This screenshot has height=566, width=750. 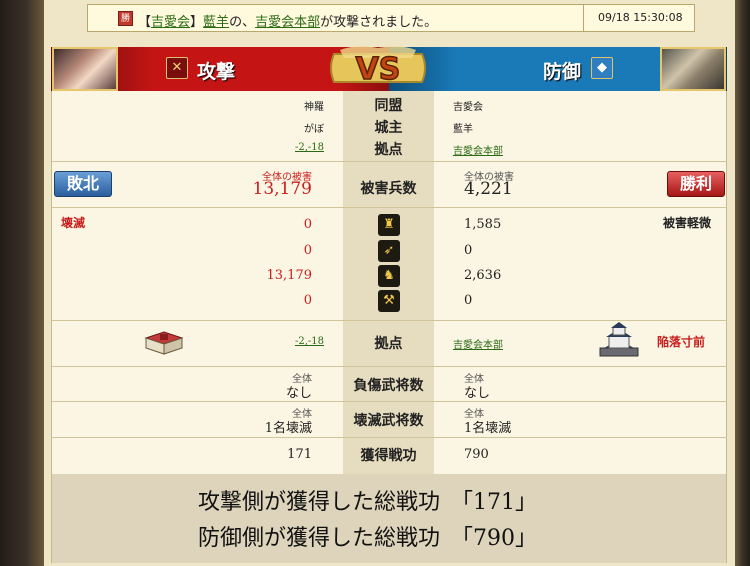 I want to click on victory-badge: 勝利, so click(x=696, y=184).